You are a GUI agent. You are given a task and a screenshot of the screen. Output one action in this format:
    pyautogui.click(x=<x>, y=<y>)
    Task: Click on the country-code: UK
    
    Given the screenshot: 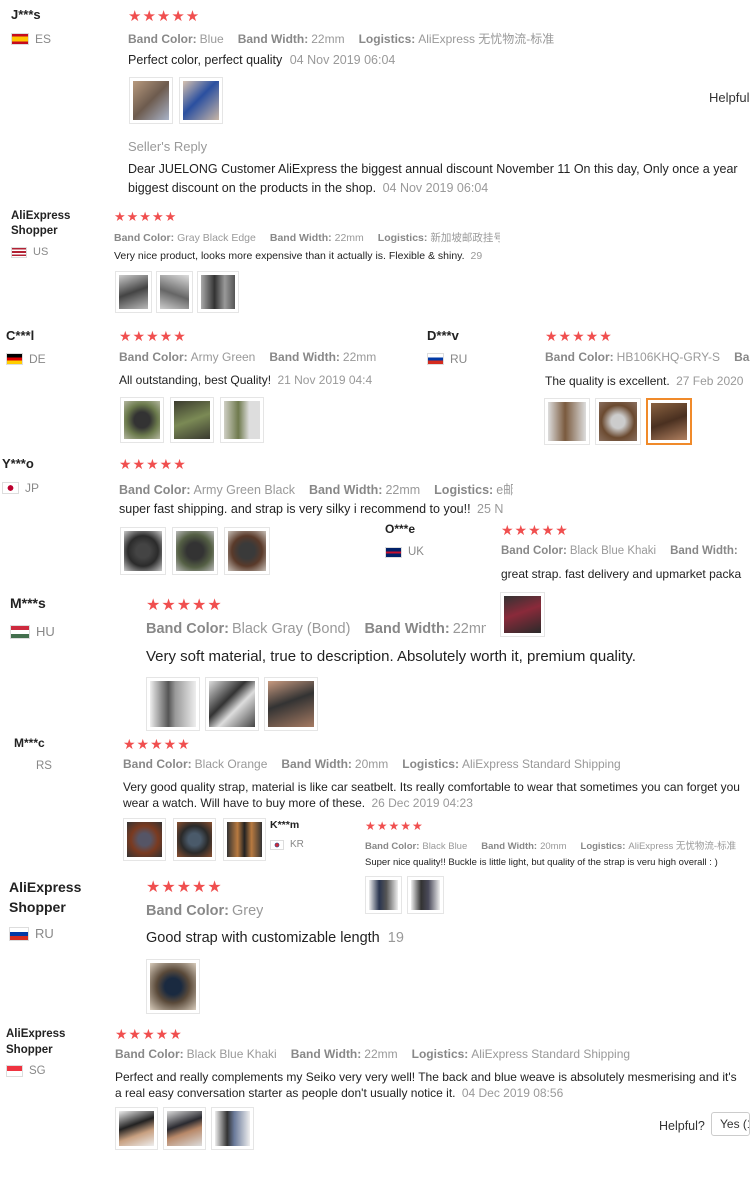 What is the action you would take?
    pyautogui.click(x=416, y=552)
    